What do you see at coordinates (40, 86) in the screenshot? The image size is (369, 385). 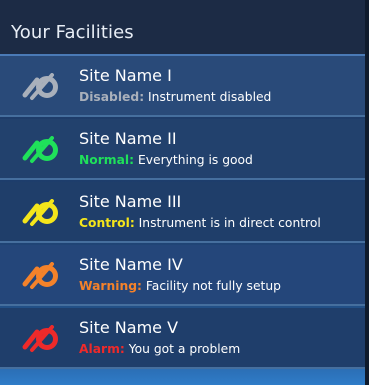 I see `disabled-status-icon` at bounding box center [40, 86].